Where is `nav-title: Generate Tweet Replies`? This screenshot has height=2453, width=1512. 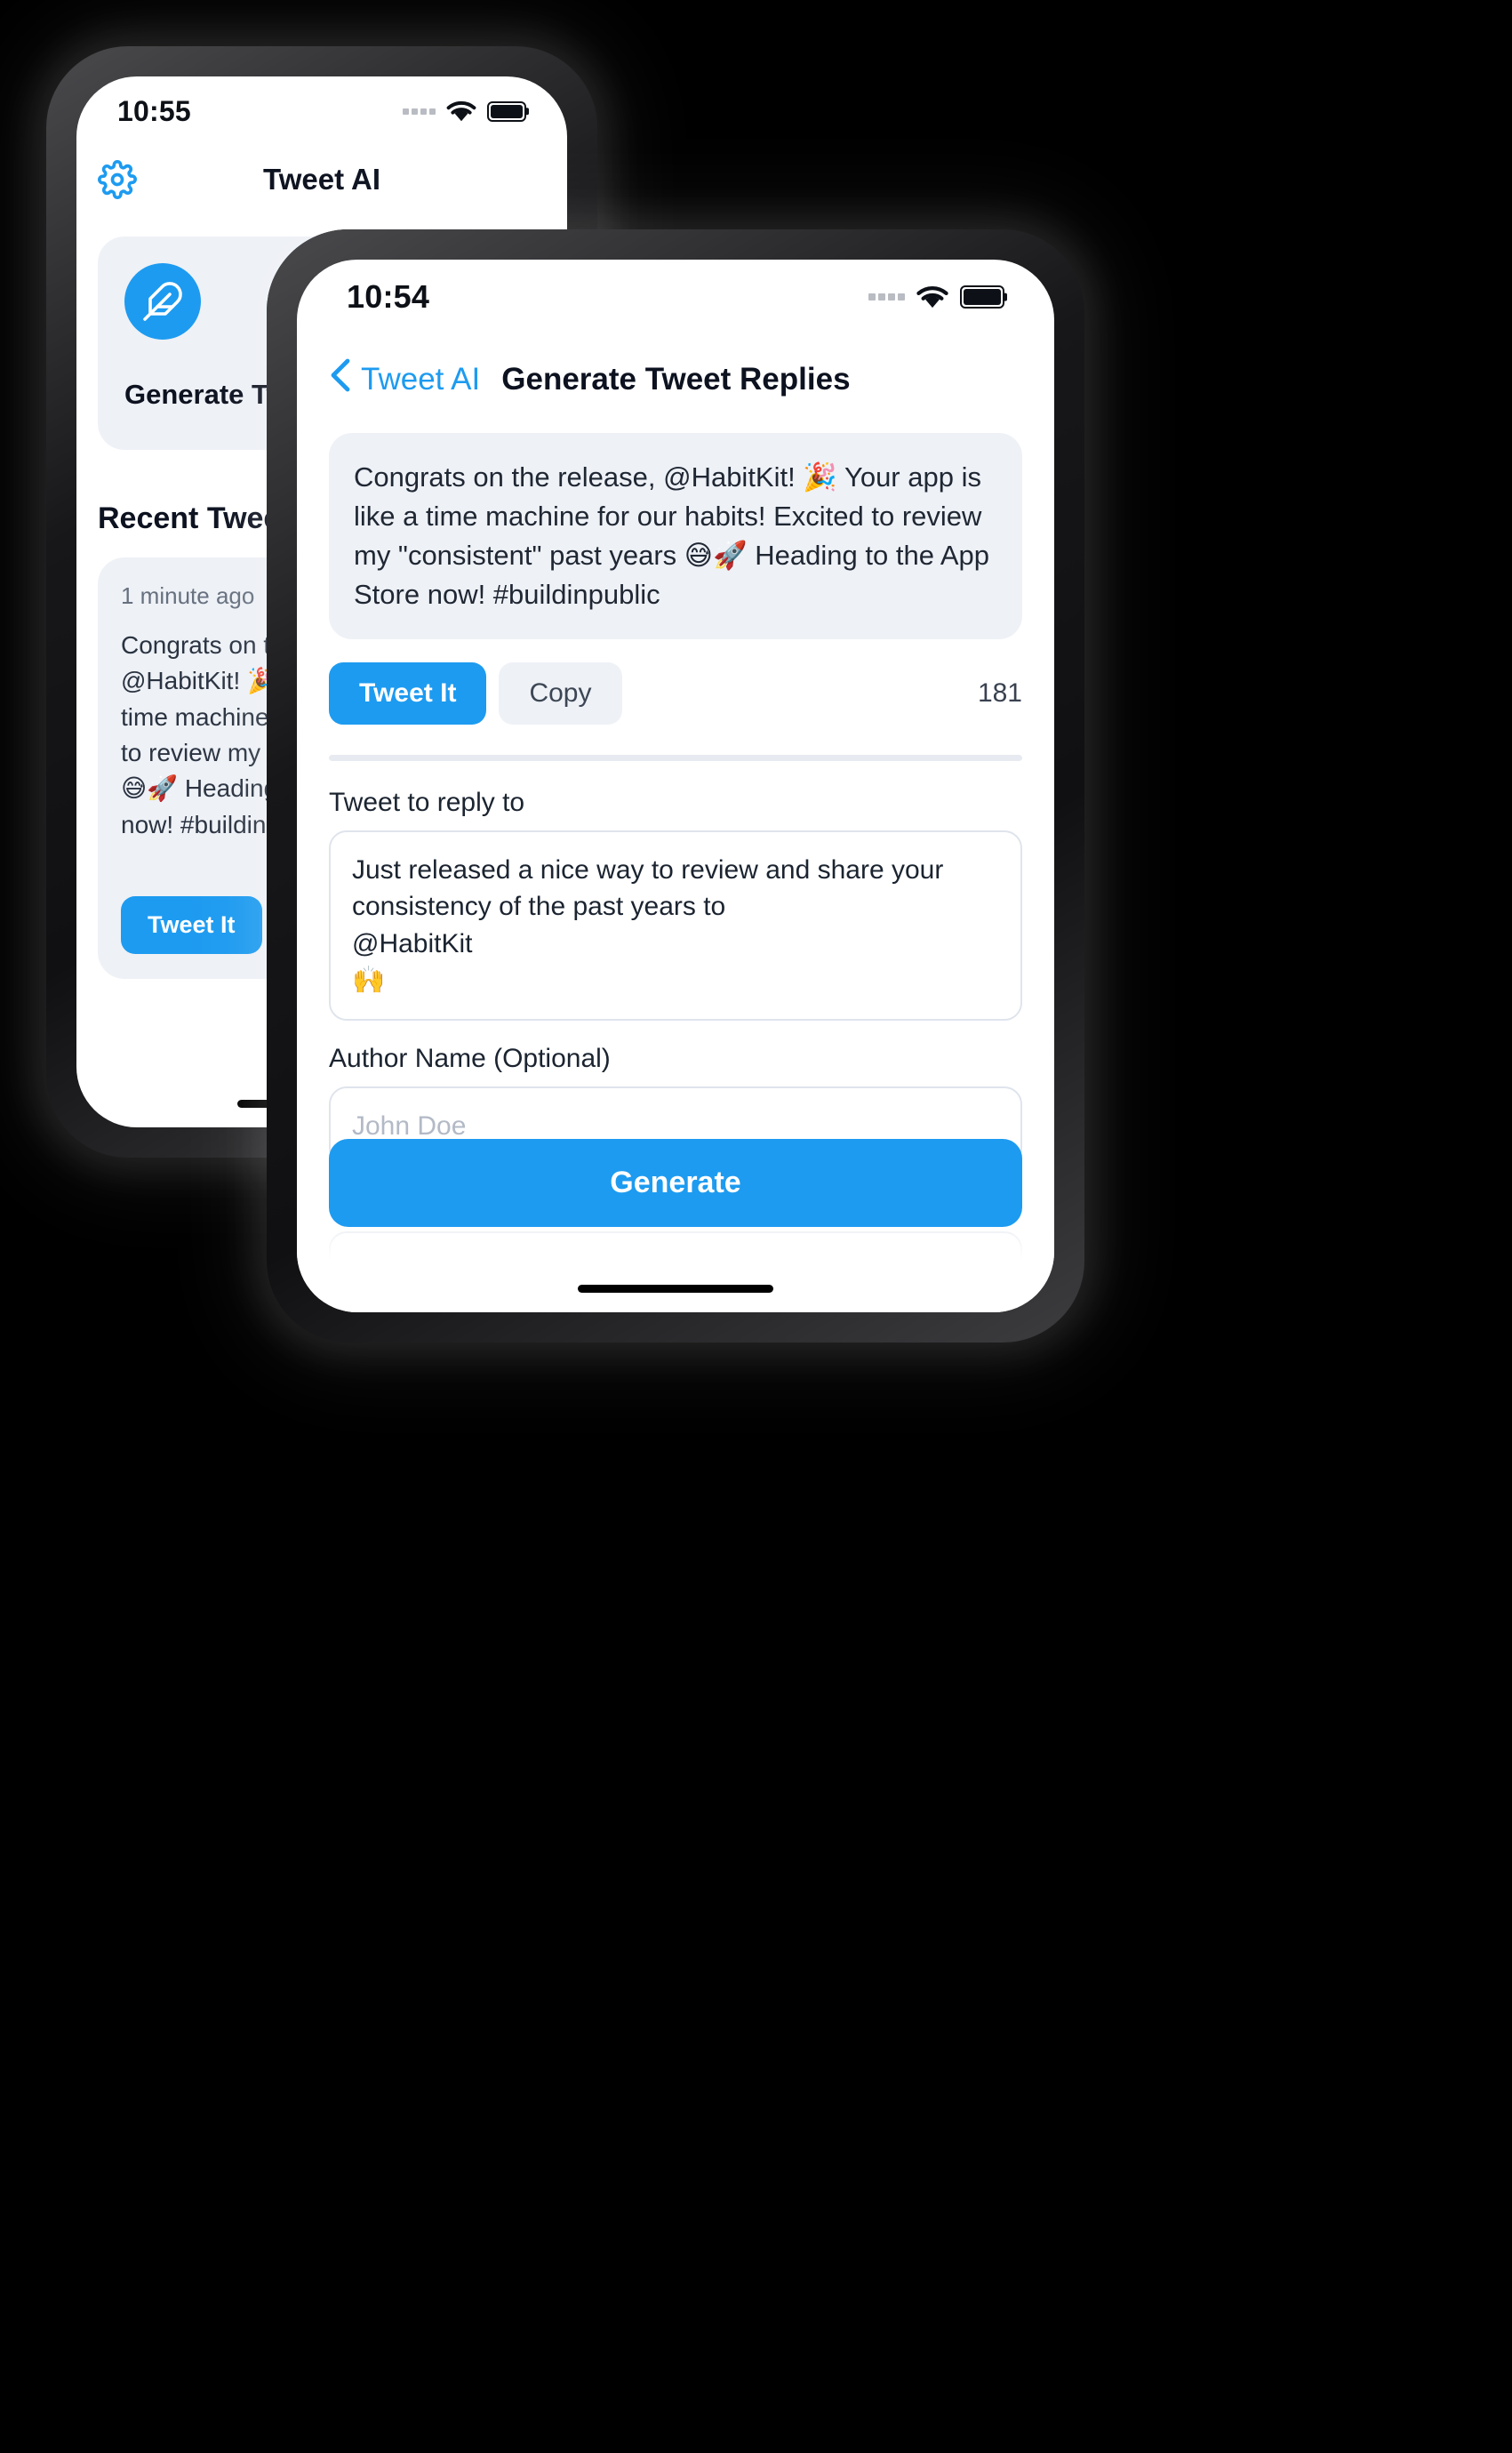 nav-title: Generate Tweet Replies is located at coordinates (676, 379).